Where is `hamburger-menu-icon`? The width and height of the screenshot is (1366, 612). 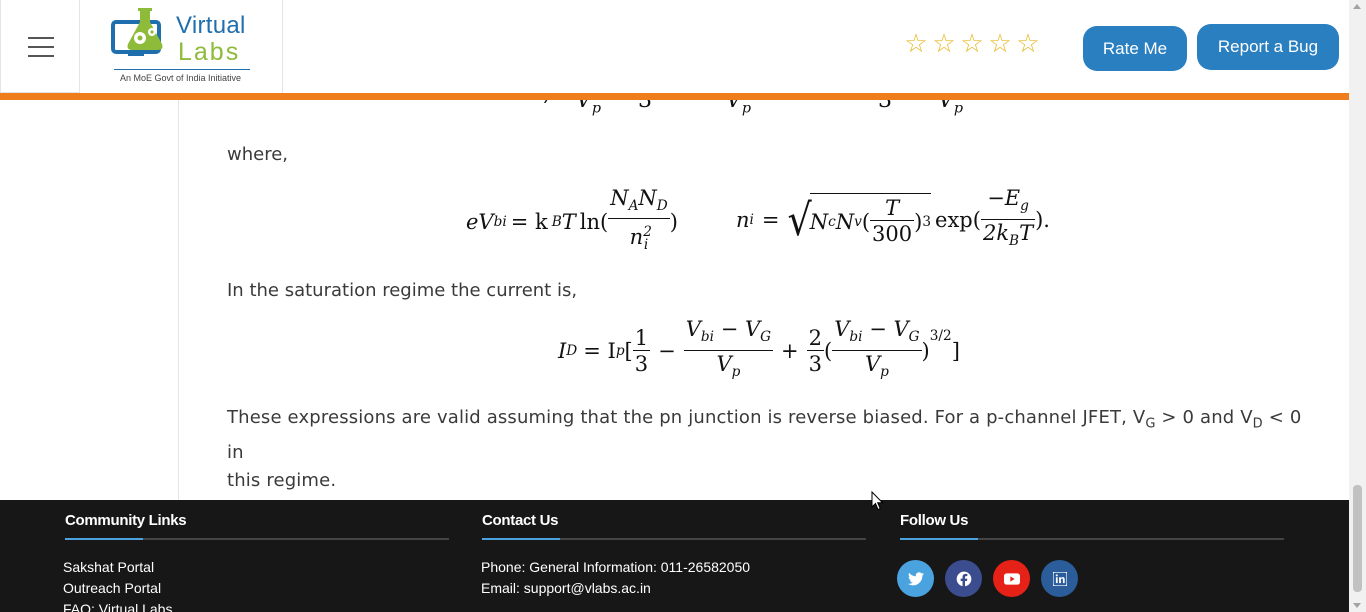 hamburger-menu-icon is located at coordinates (41, 47).